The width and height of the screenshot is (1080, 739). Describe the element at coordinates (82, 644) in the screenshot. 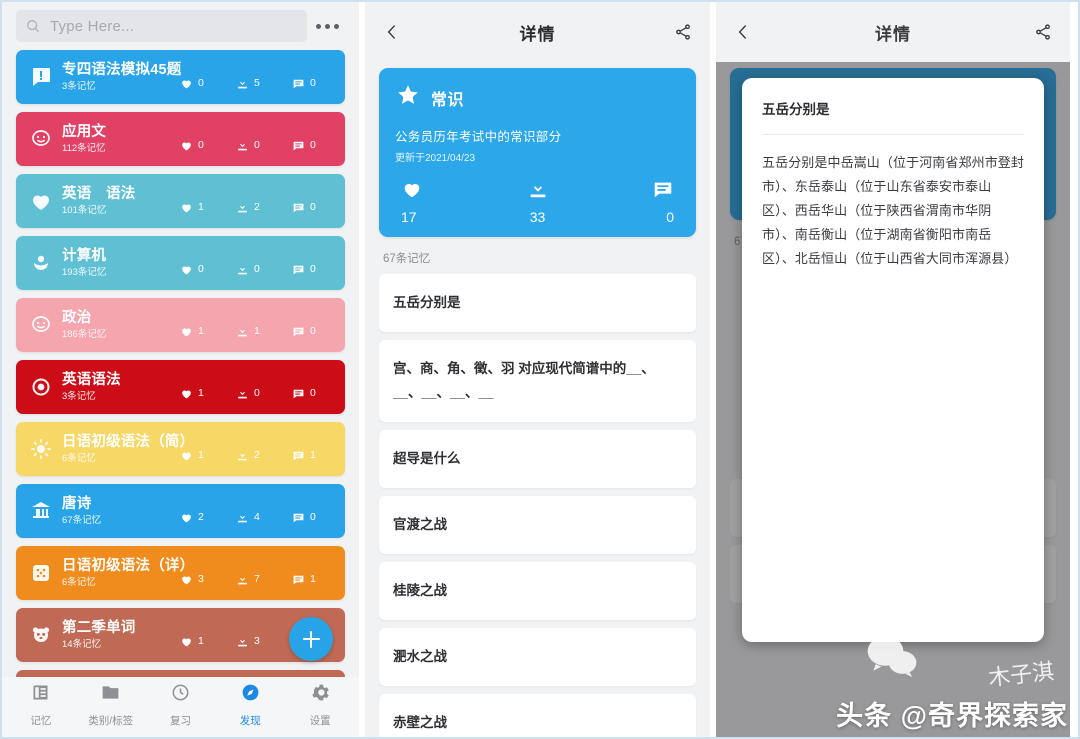

I see `card-subtitle: 14条记忆` at that location.